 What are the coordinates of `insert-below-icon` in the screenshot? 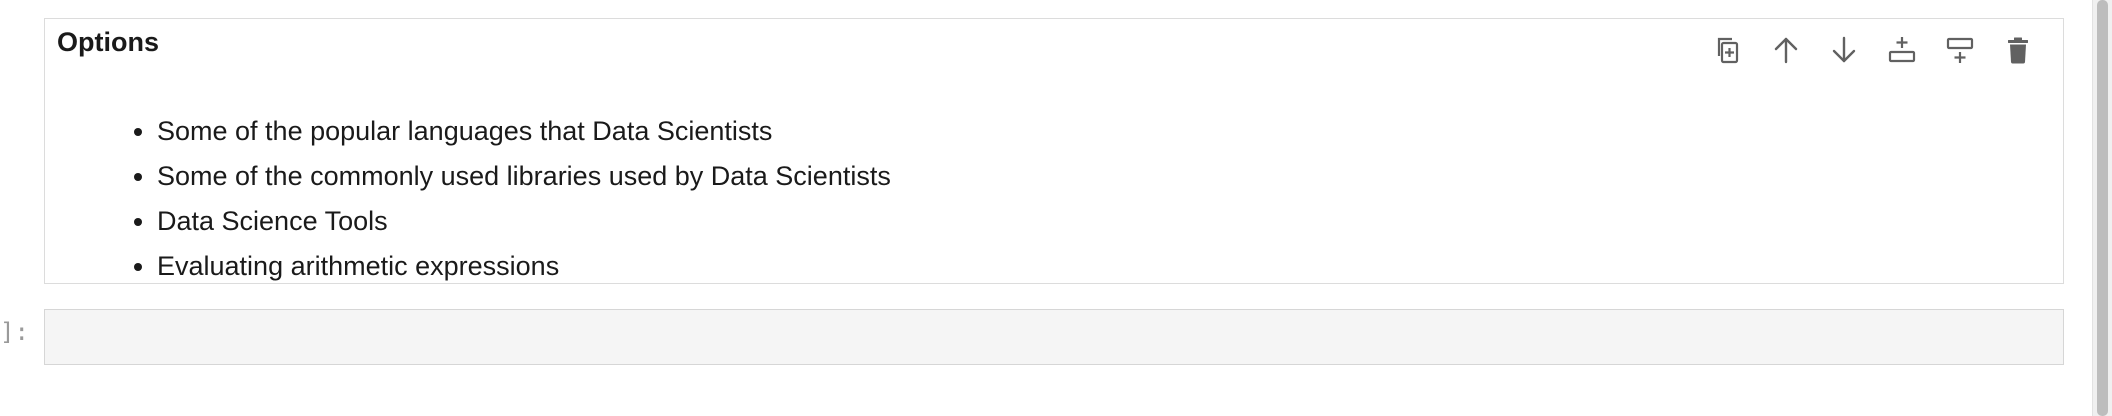 It's located at (1960, 50).